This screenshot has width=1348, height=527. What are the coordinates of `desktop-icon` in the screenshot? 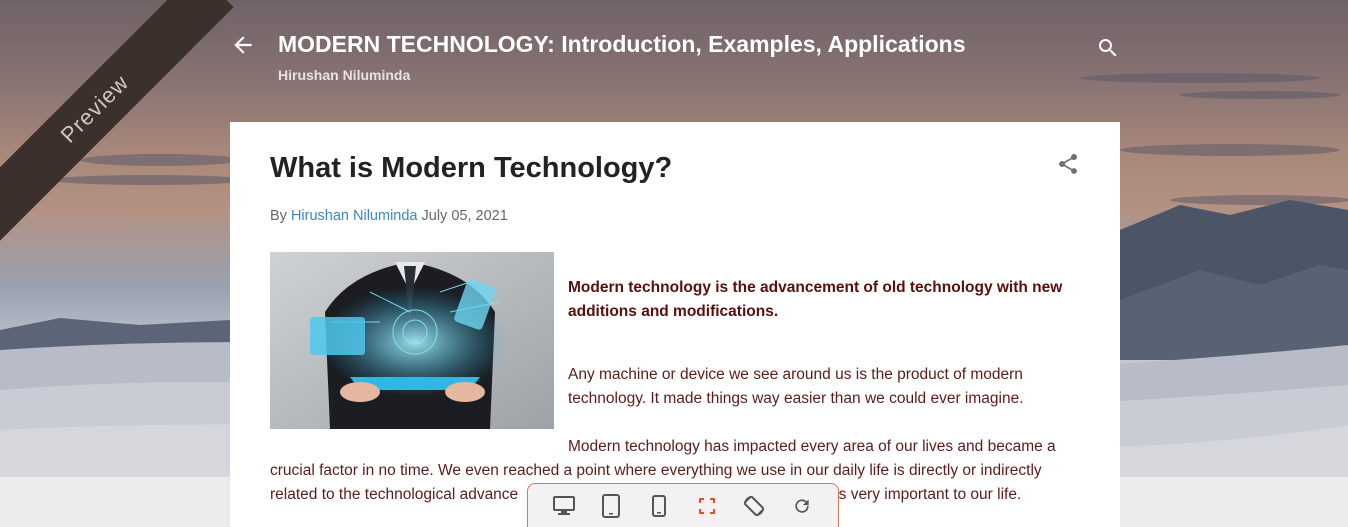 It's located at (564, 506).